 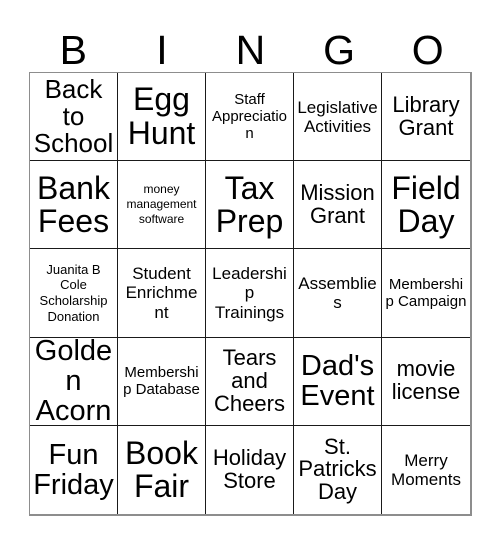 I want to click on header-letter-i: I, so click(x=162, y=50).